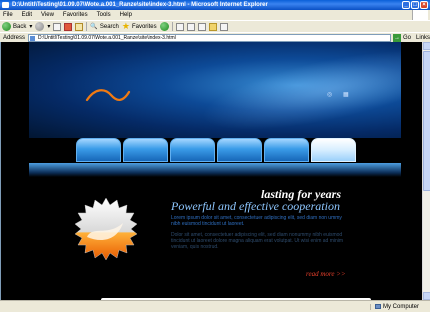  I want to click on main-nav, so click(215, 151).